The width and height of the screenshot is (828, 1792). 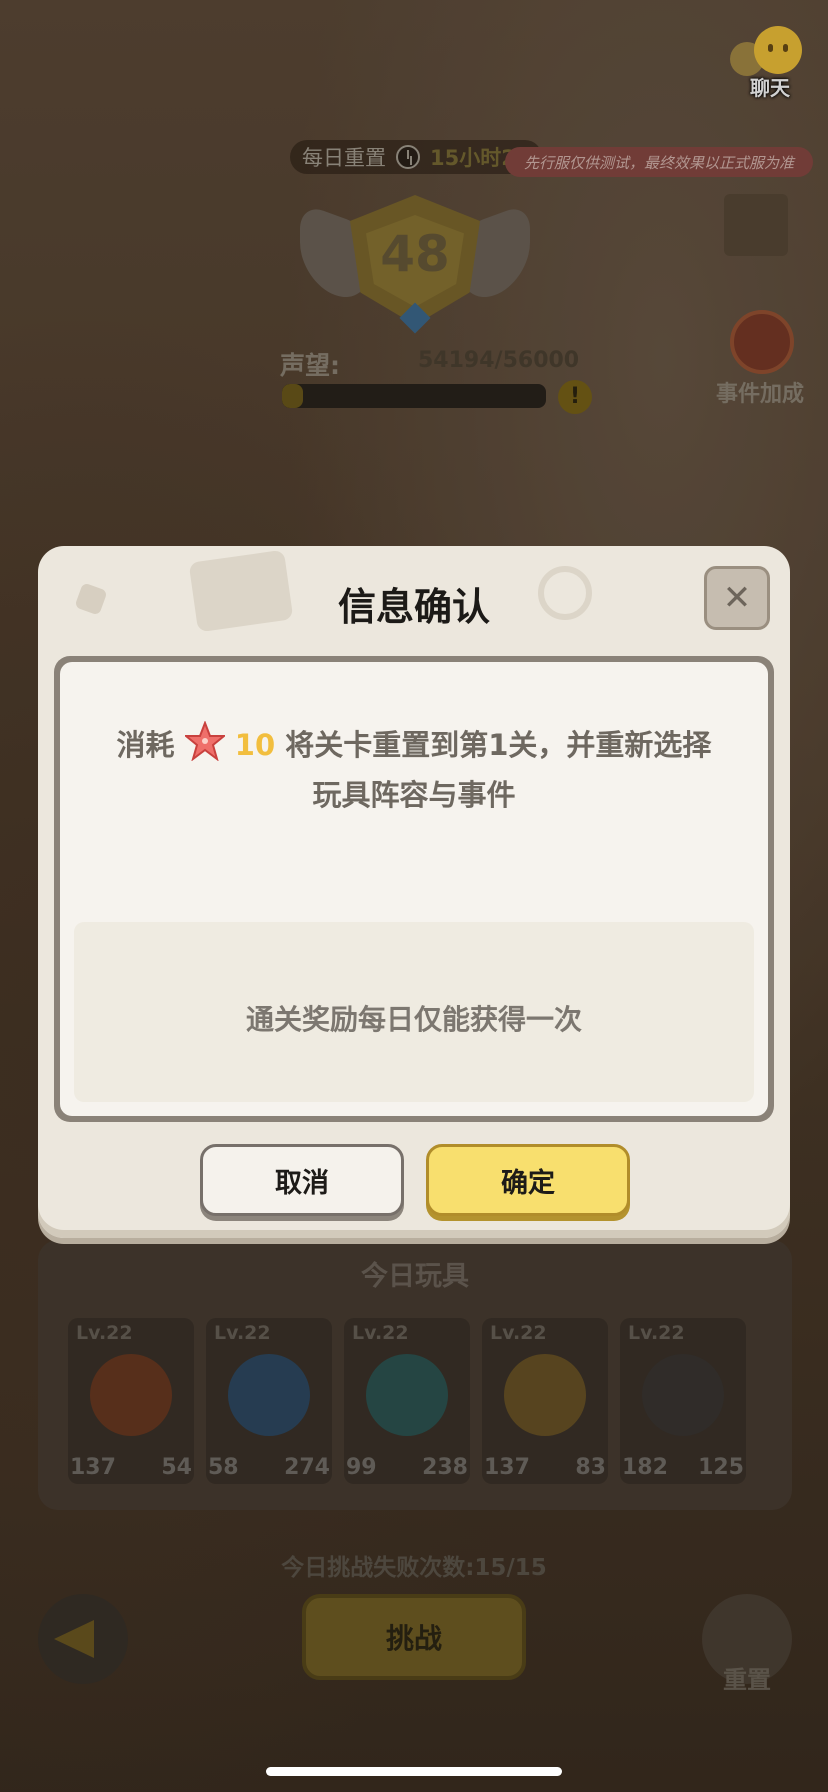 I want to click on dialog-title: 信息确认, so click(x=413, y=607).